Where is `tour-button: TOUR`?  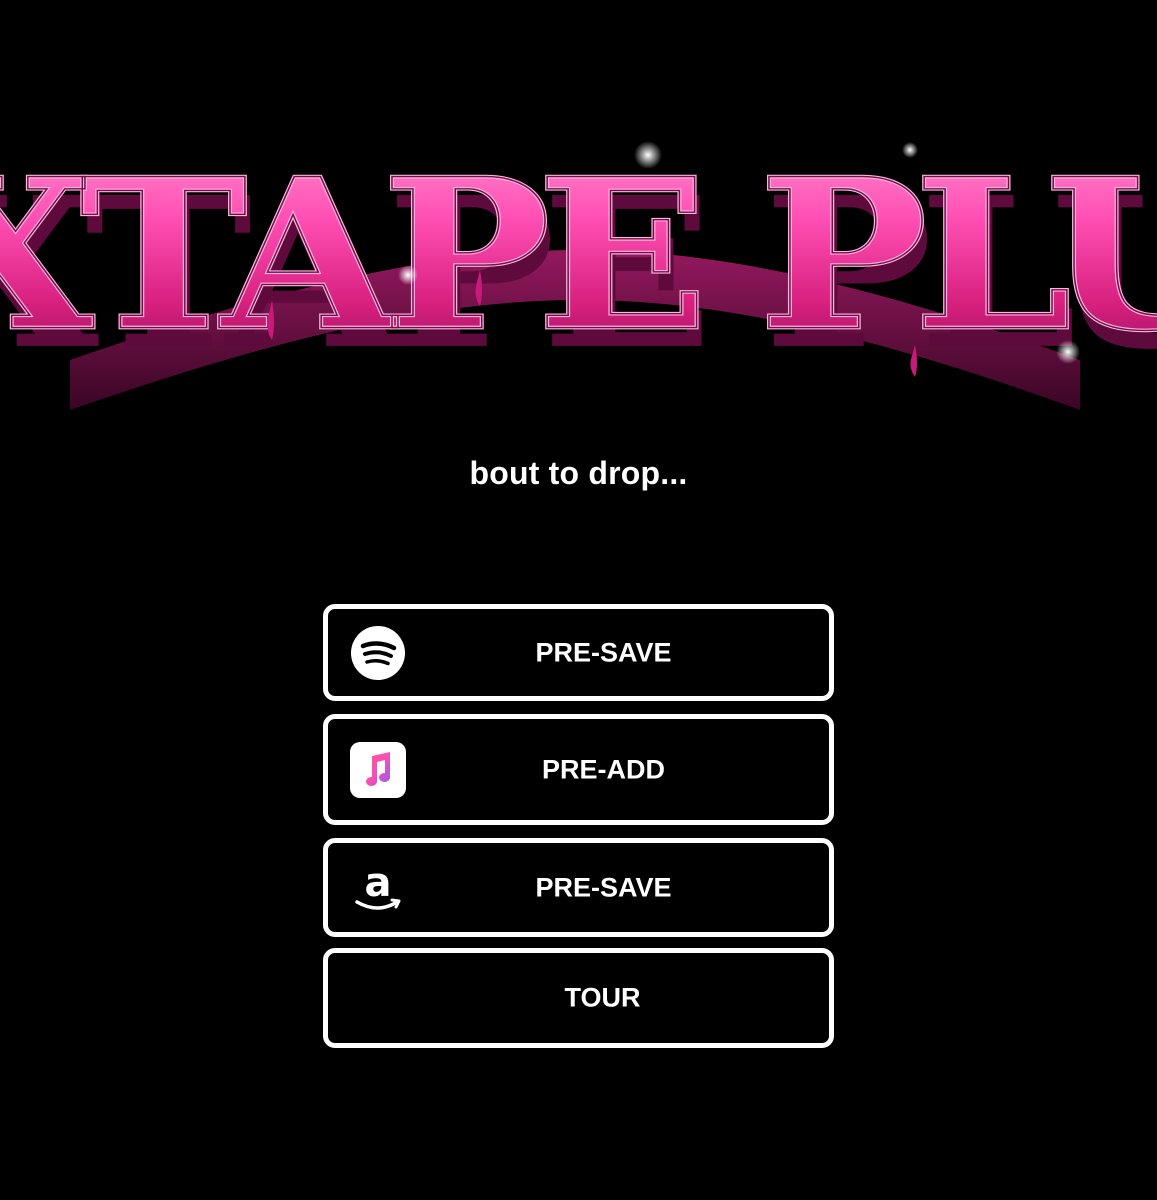 tour-button: TOUR is located at coordinates (578, 998).